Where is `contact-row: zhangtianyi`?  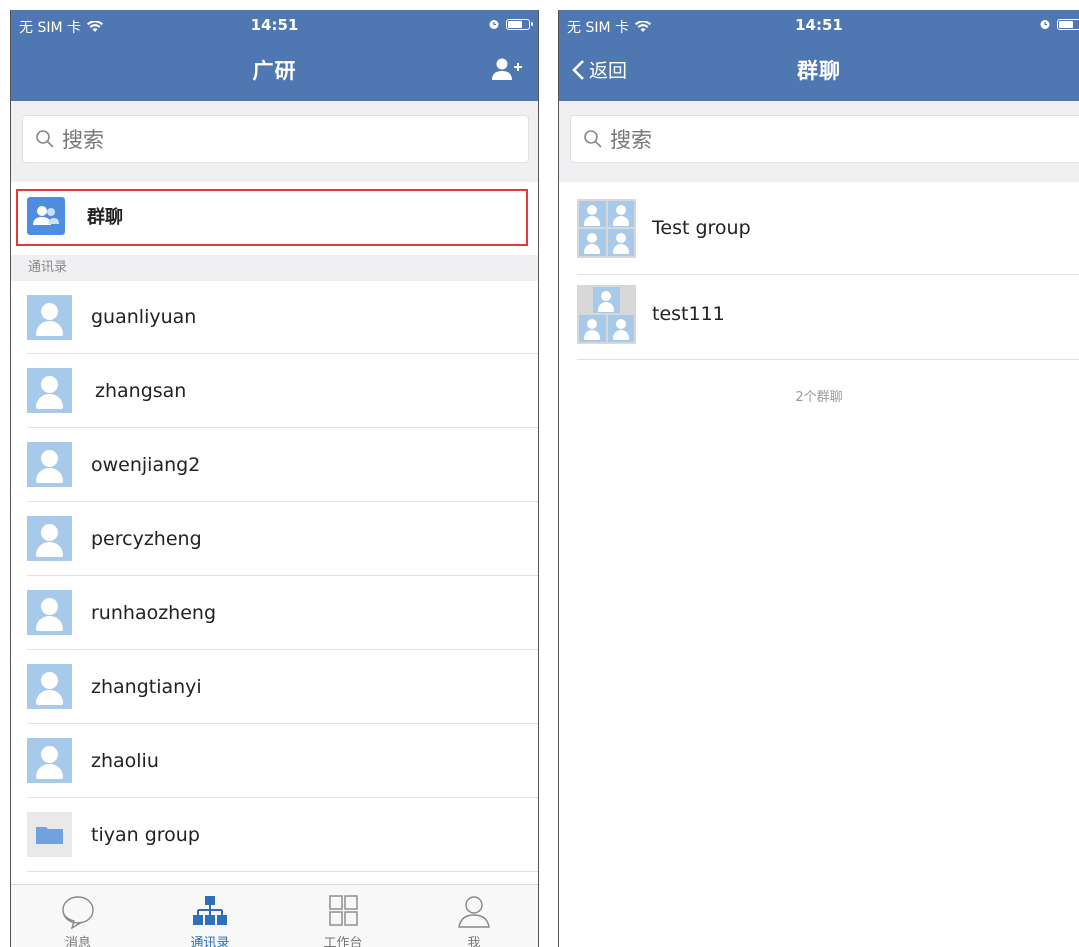
contact-row: zhangtianyi is located at coordinates (274, 686).